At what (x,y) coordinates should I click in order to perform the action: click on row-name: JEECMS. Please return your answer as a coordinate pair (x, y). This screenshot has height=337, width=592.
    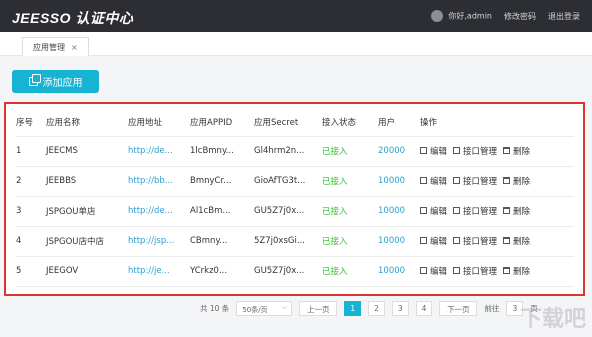
    Looking at the image, I should click on (87, 151).